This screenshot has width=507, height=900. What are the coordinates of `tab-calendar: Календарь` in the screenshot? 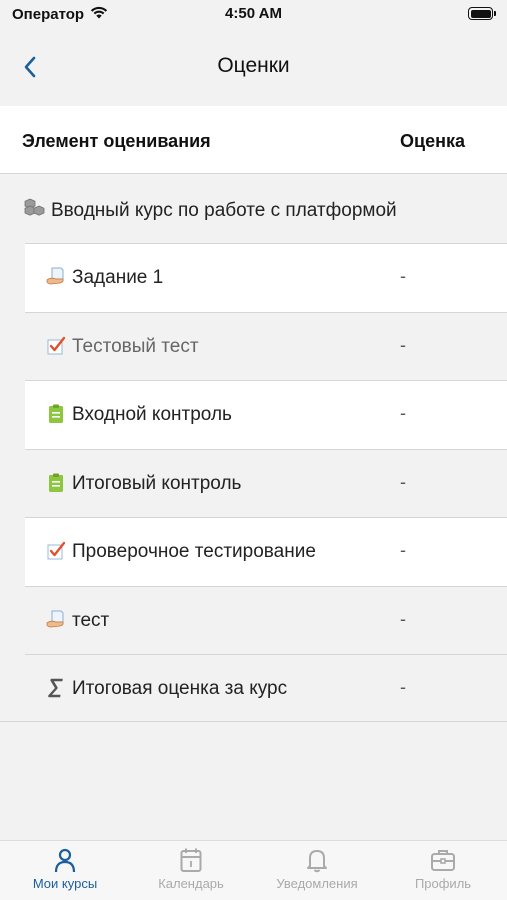 It's located at (191, 870).